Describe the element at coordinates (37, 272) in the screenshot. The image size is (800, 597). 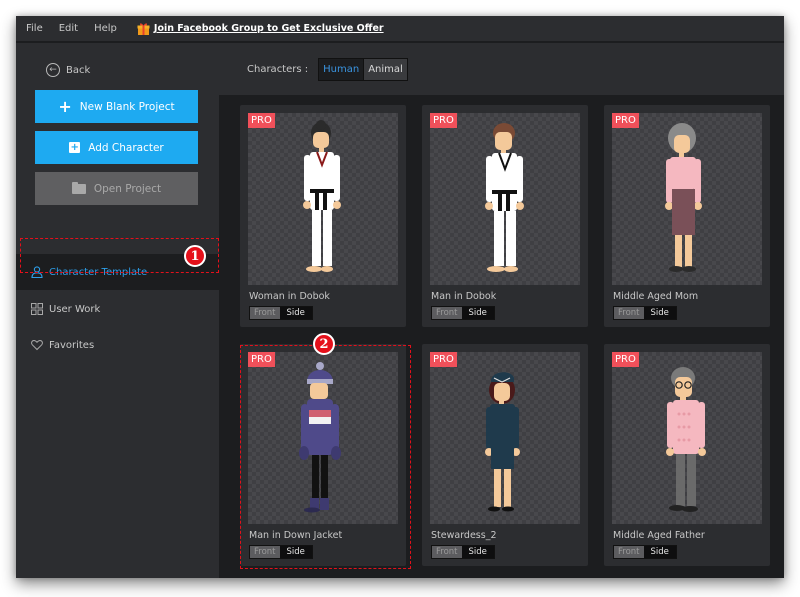
I see `user-icon` at that location.